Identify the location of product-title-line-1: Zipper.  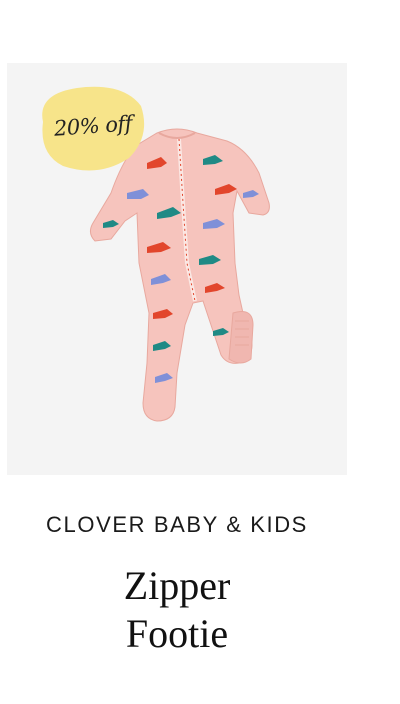
(177, 585).